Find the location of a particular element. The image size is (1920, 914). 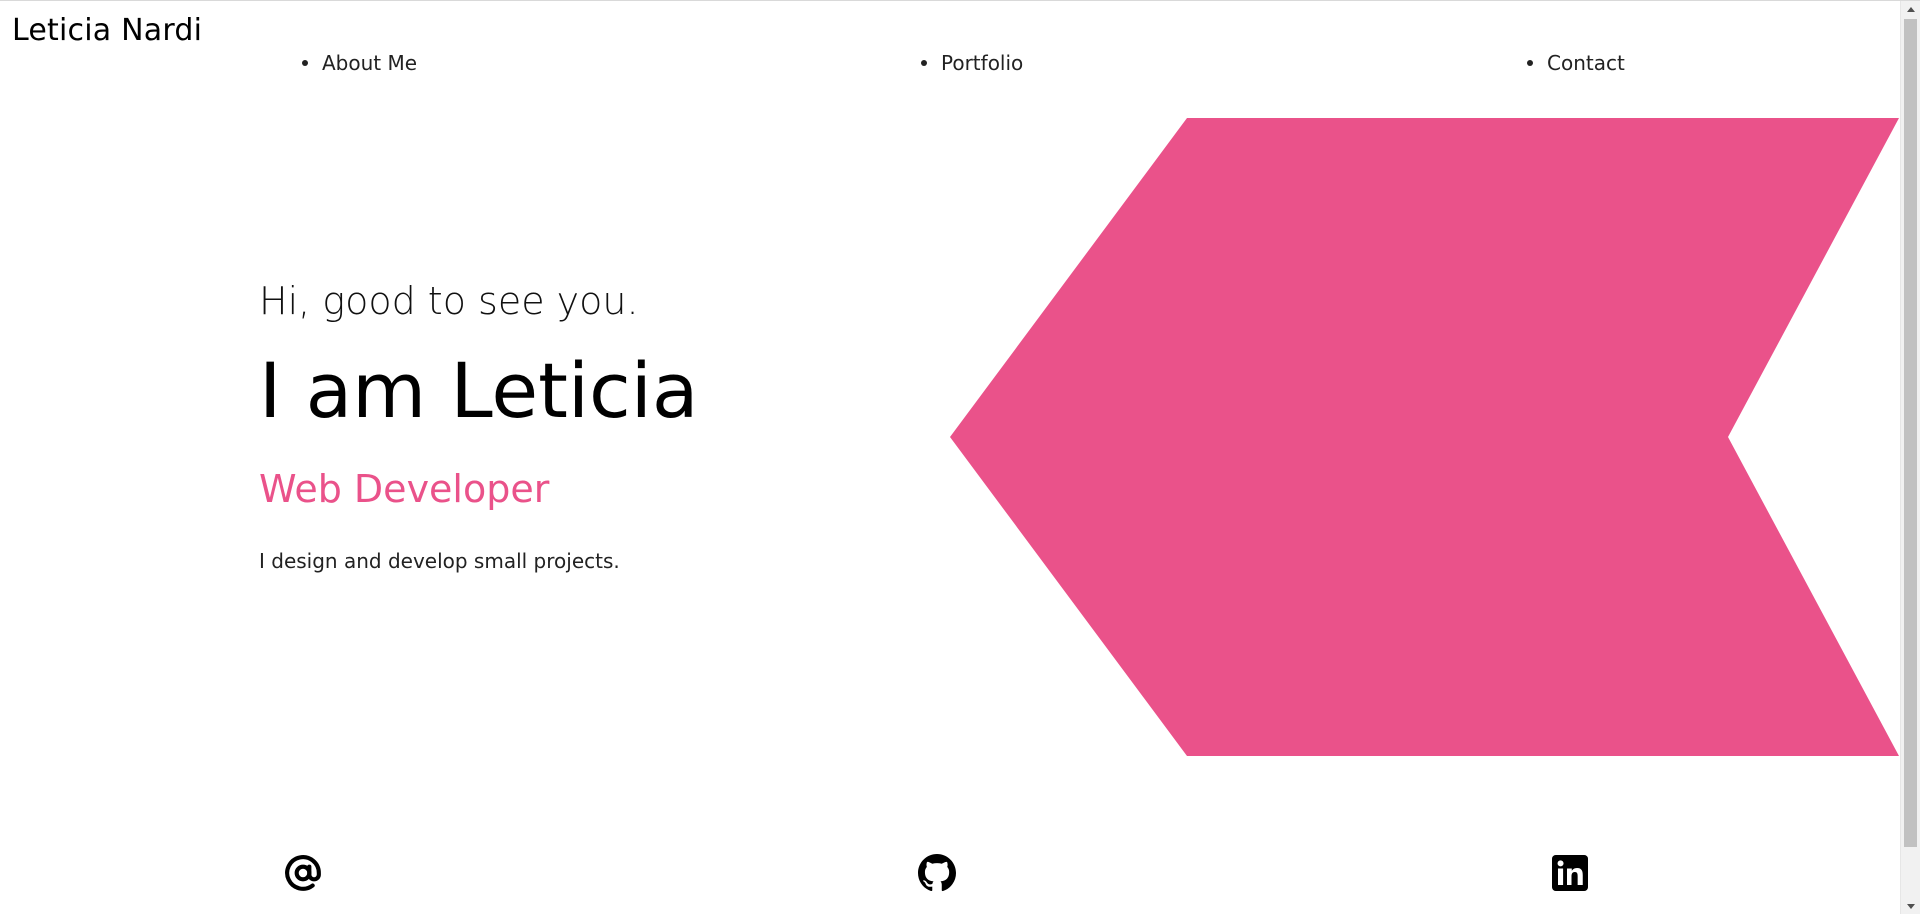

hero-greeting: Hi, good to see you. is located at coordinates (449, 301).